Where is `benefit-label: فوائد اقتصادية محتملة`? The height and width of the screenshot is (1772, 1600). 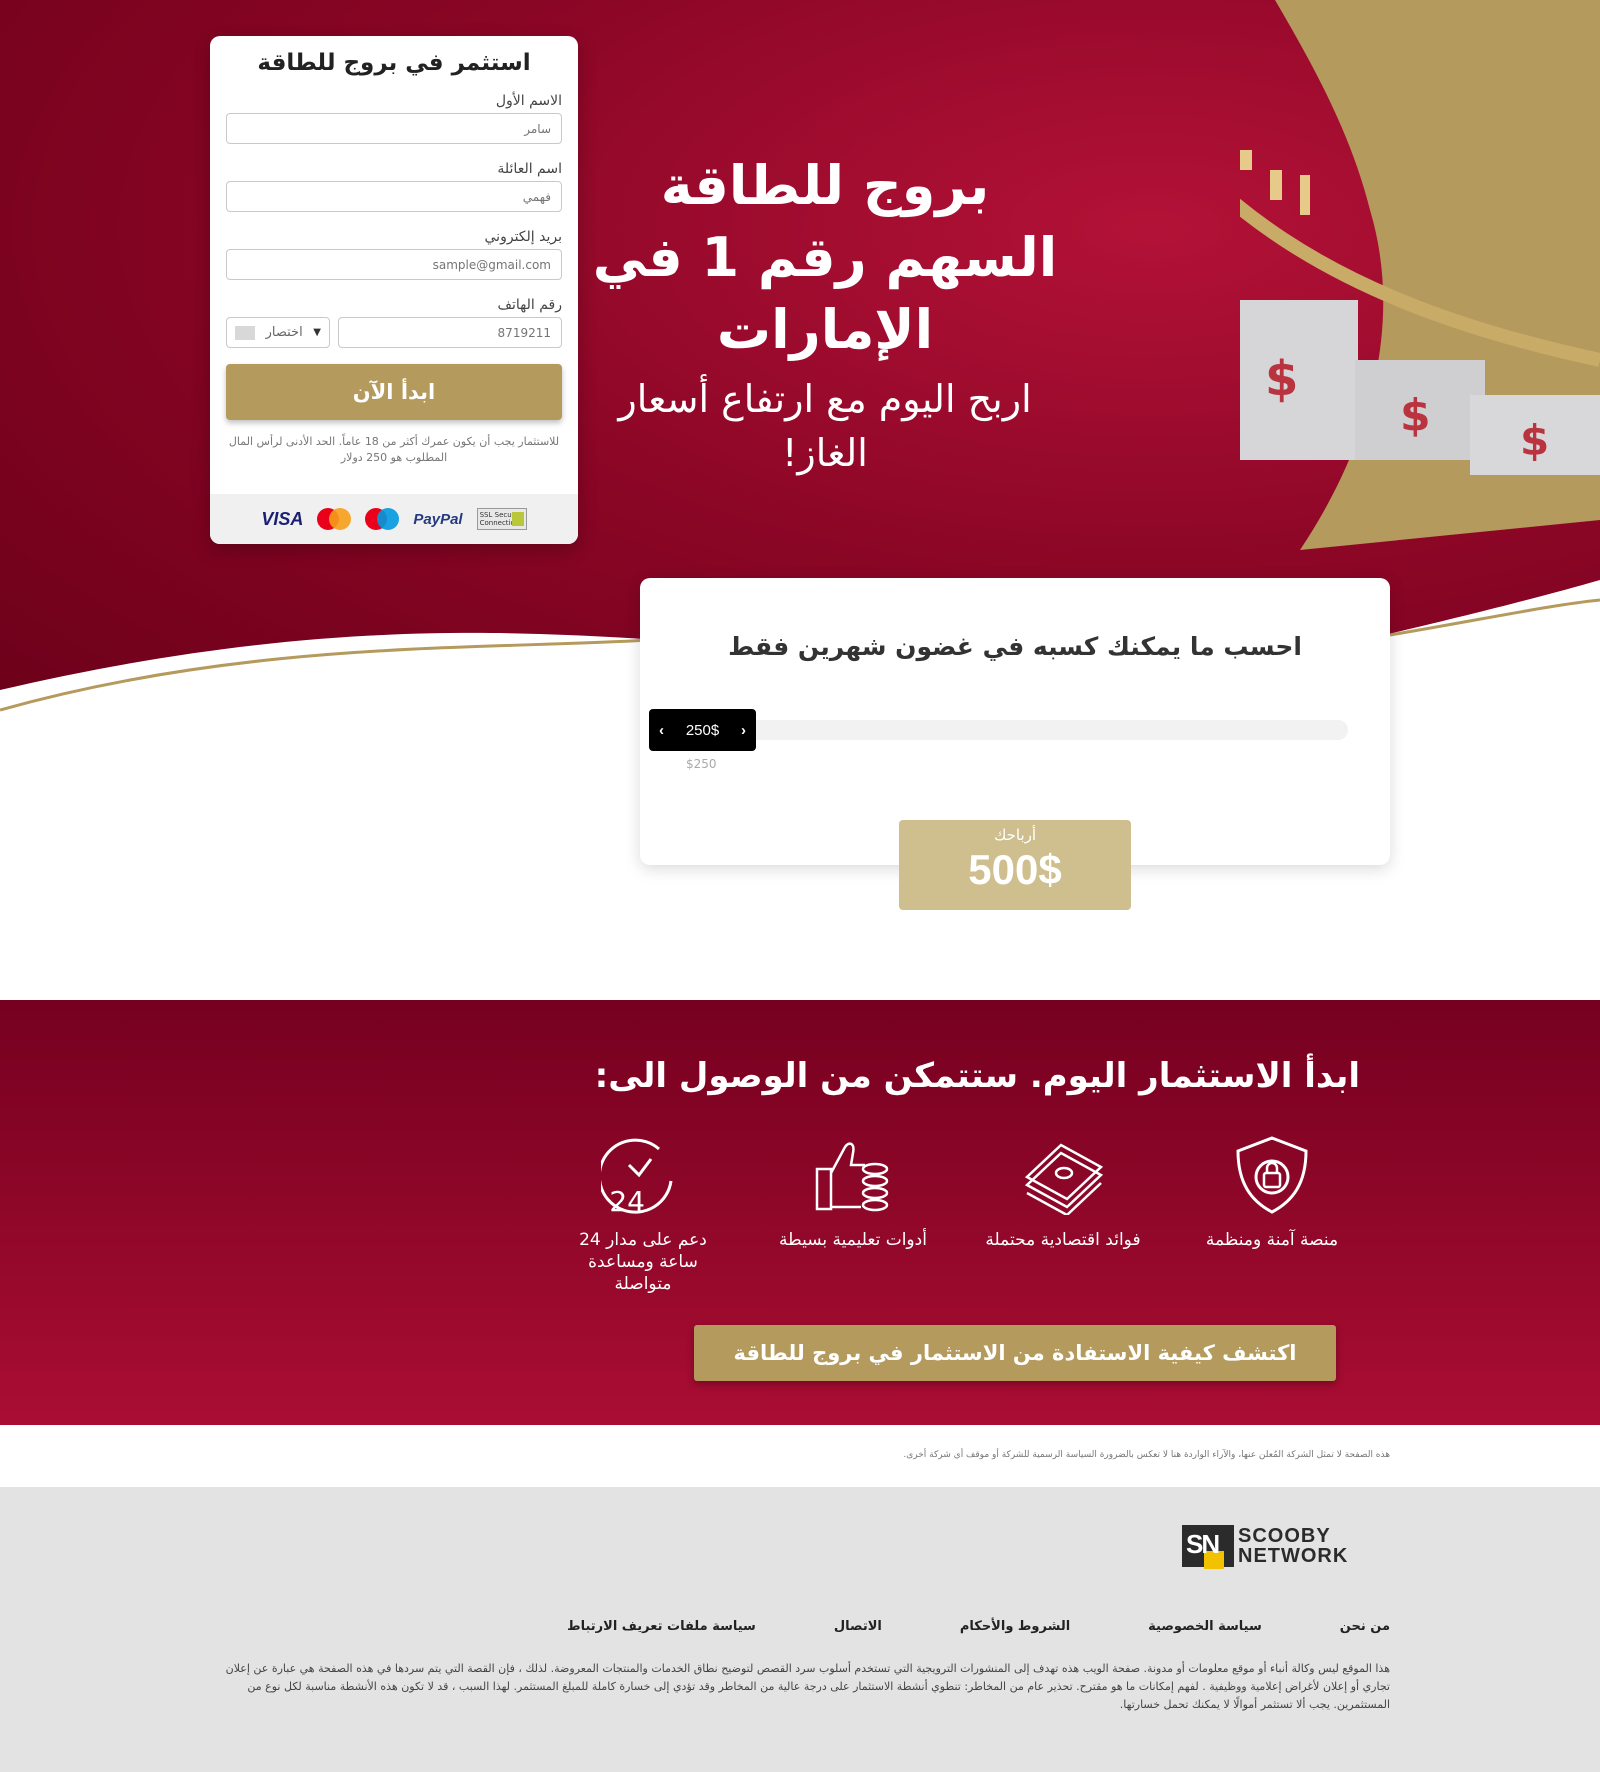 benefit-label: فوائد اقتصادية محتملة is located at coordinates (1063, 1240).